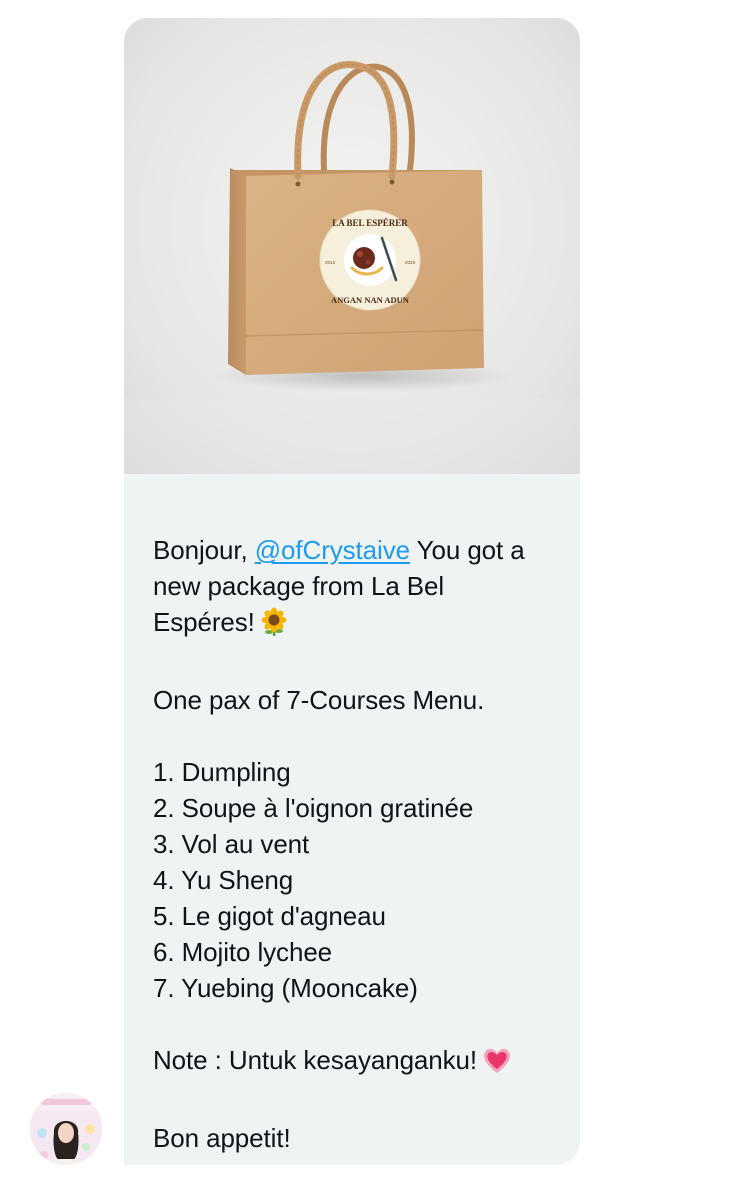  What do you see at coordinates (358, 625) in the screenshot?
I see `message-line-3: Espéres!` at bounding box center [358, 625].